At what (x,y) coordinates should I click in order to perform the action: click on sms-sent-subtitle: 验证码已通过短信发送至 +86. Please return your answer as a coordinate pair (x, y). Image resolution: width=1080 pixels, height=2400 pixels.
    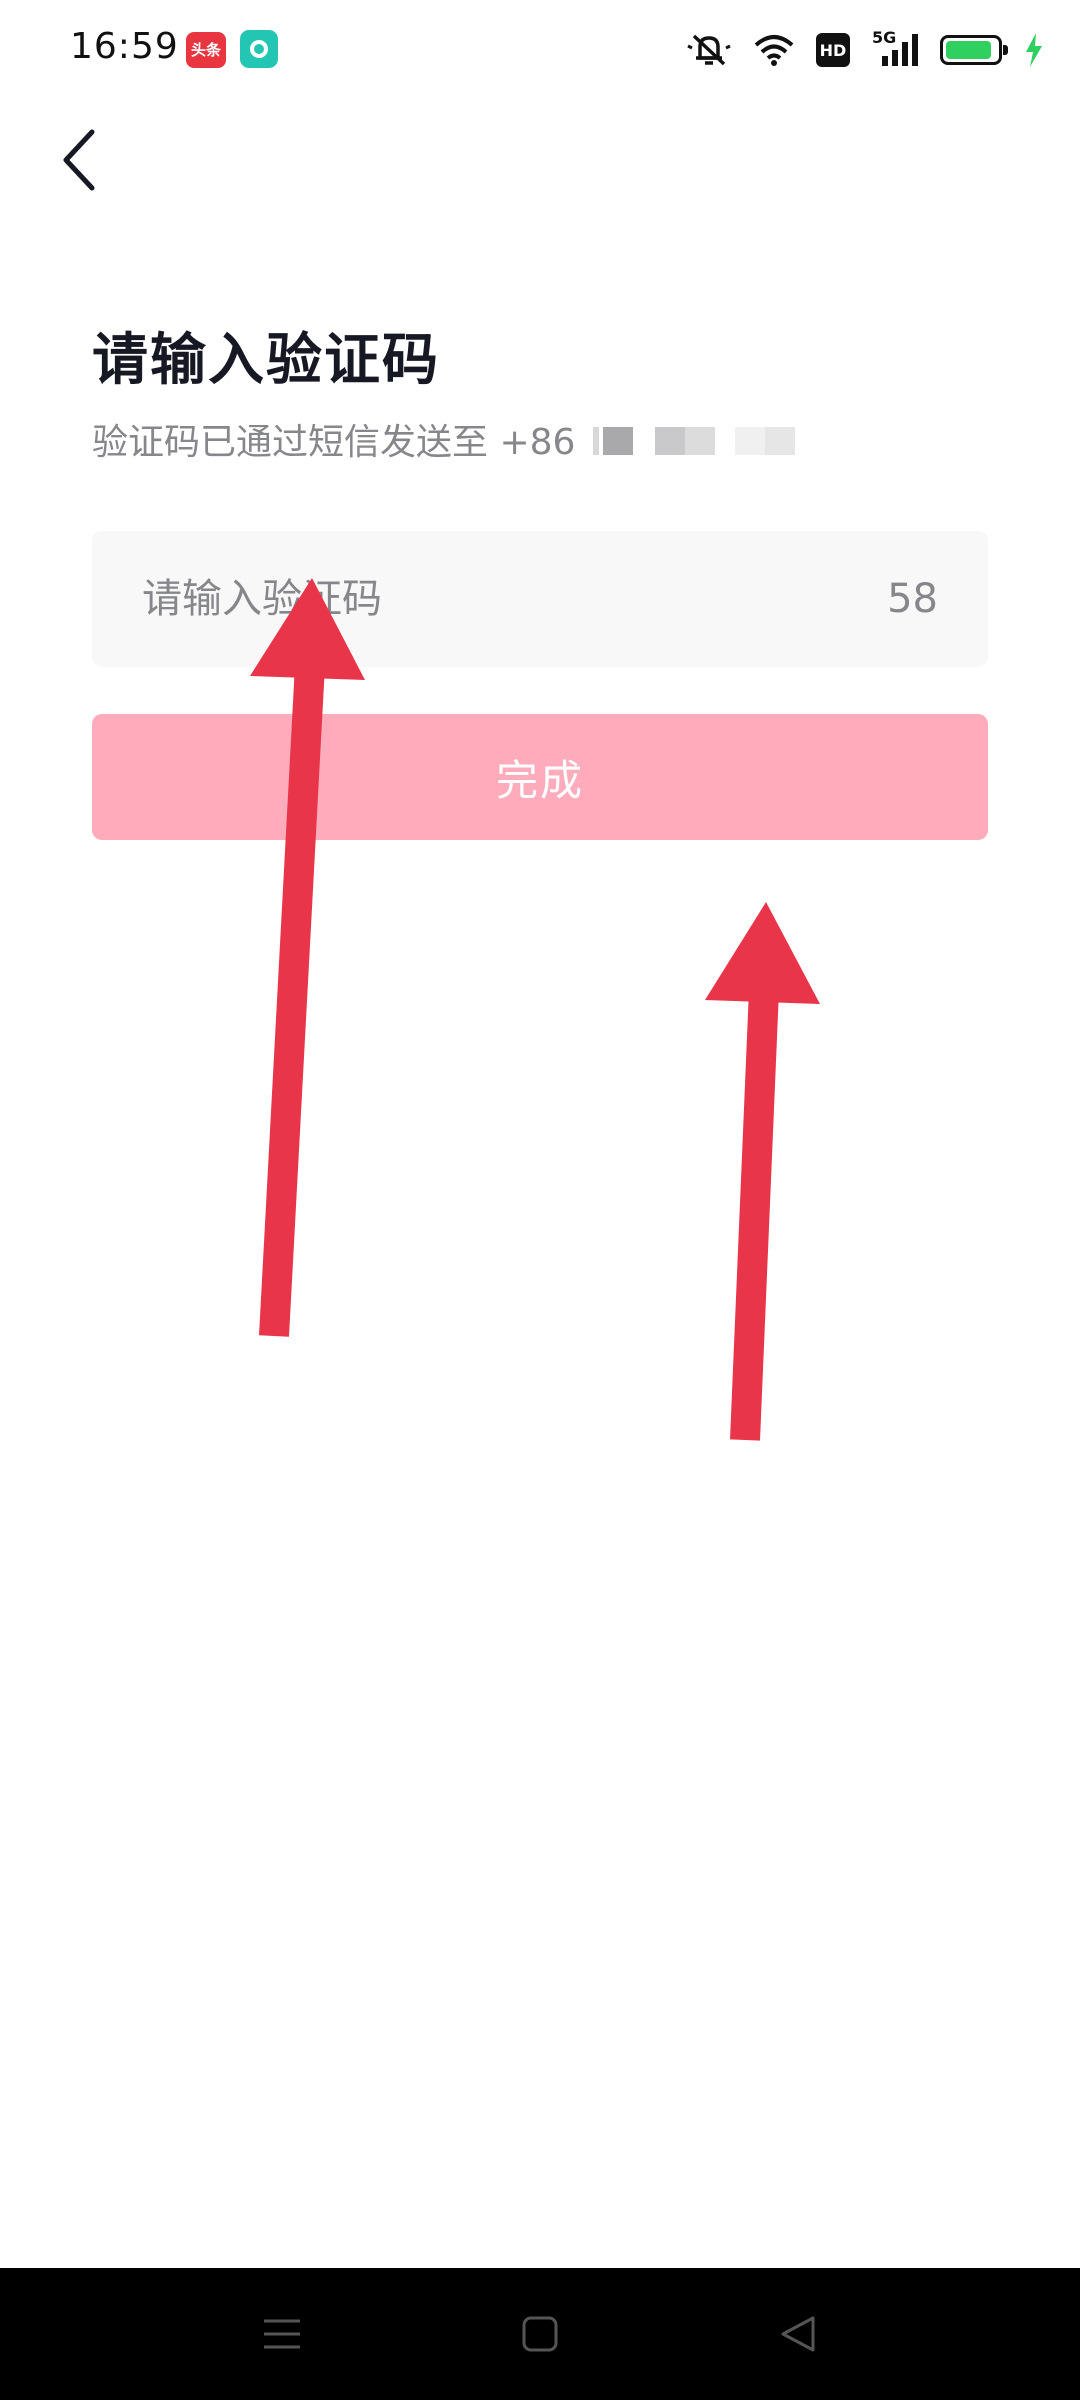
    Looking at the image, I should click on (447, 439).